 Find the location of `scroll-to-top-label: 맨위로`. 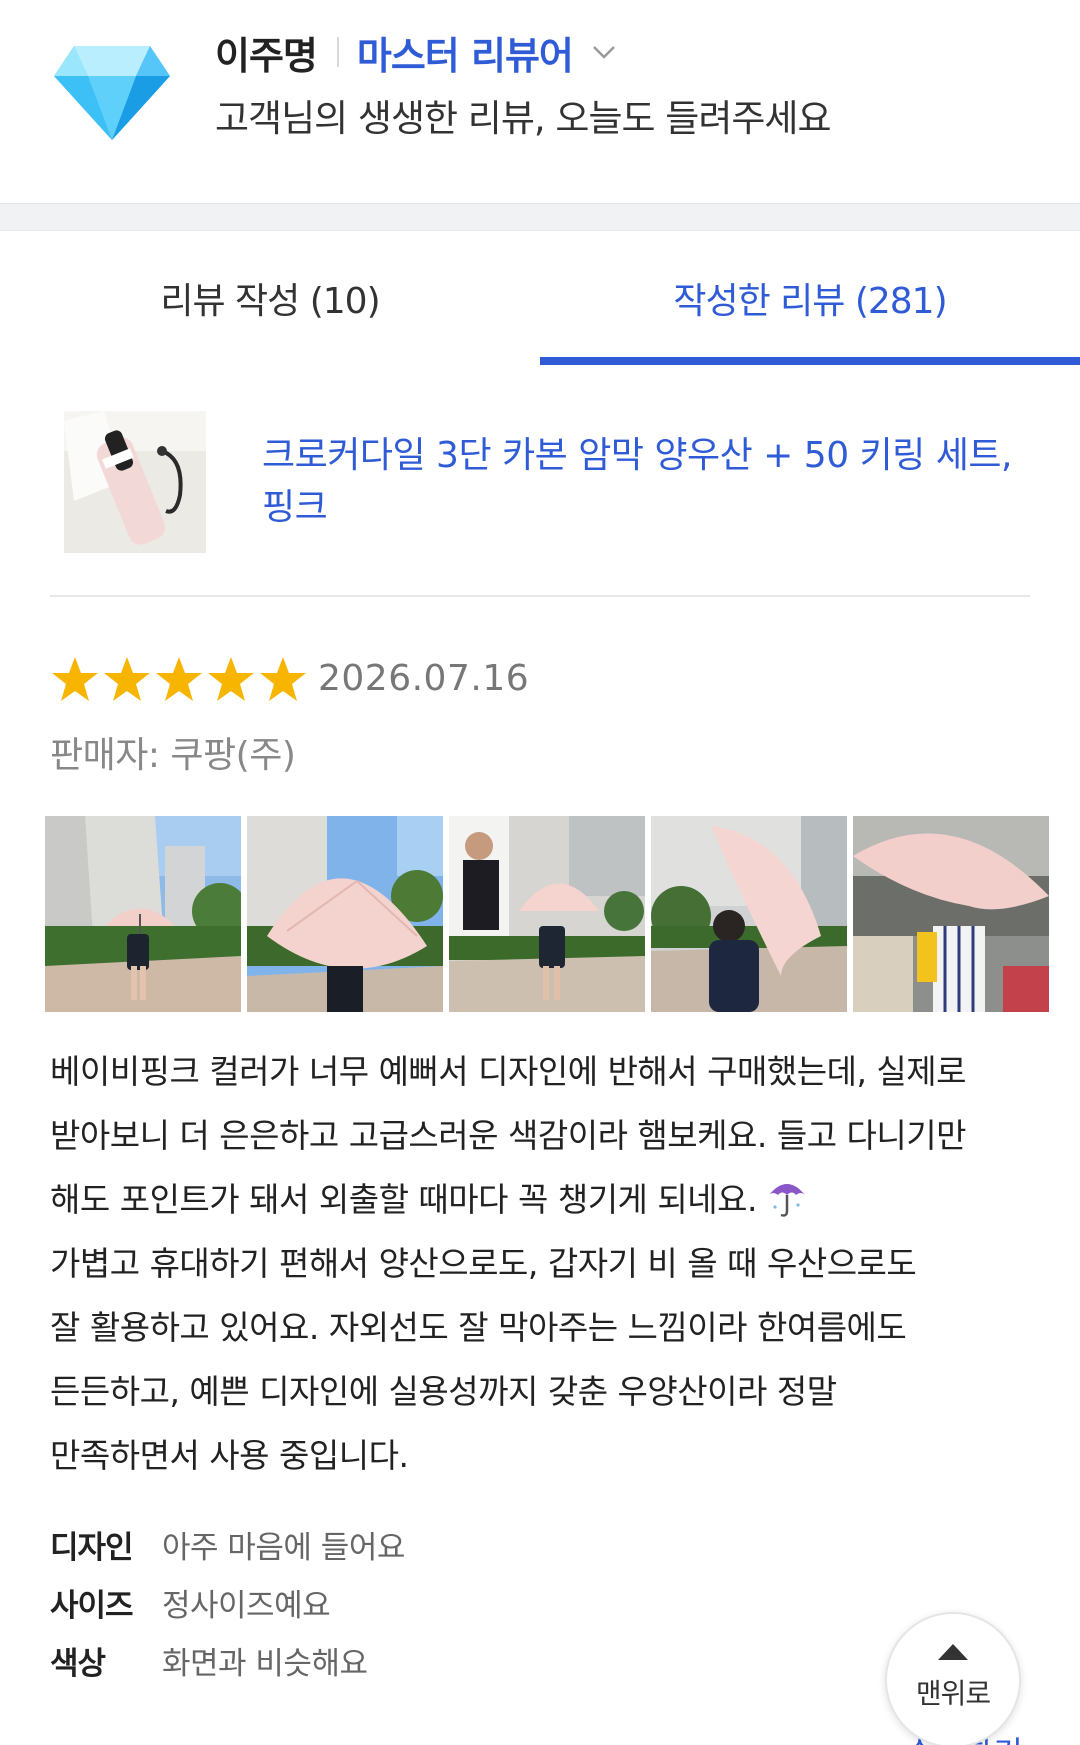

scroll-to-top-label: 맨위로 is located at coordinates (953, 1693).